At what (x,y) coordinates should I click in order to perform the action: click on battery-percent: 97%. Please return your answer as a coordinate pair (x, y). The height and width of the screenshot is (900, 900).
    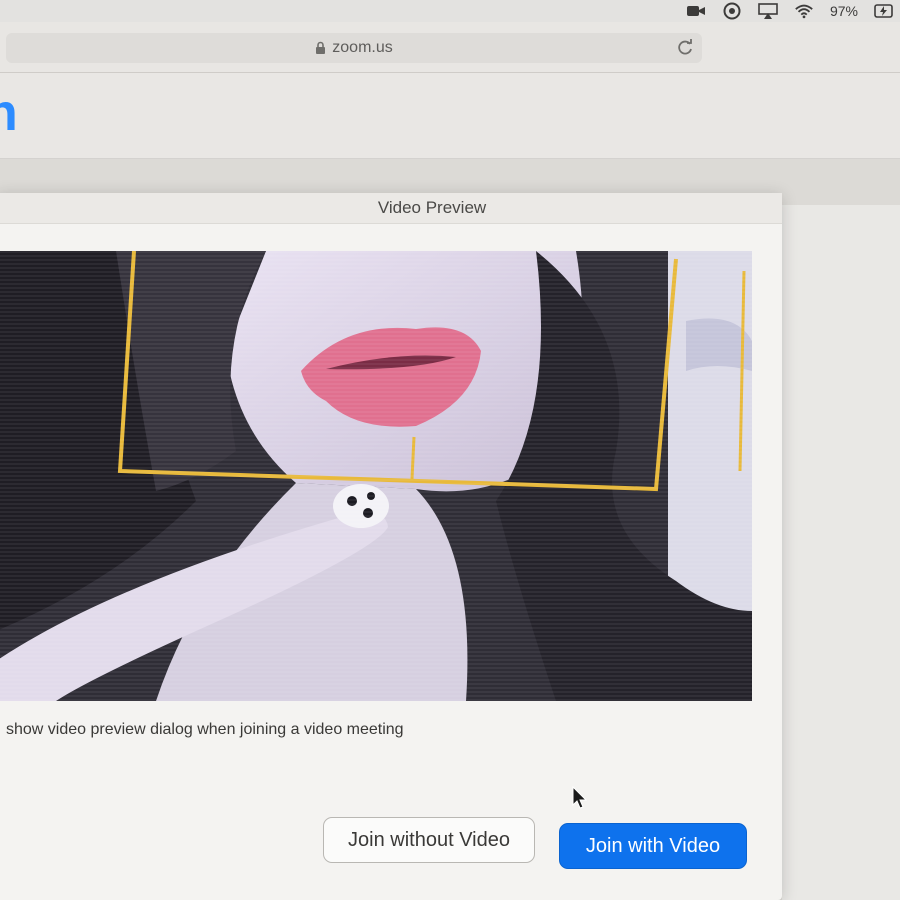
    Looking at the image, I should click on (843, 11).